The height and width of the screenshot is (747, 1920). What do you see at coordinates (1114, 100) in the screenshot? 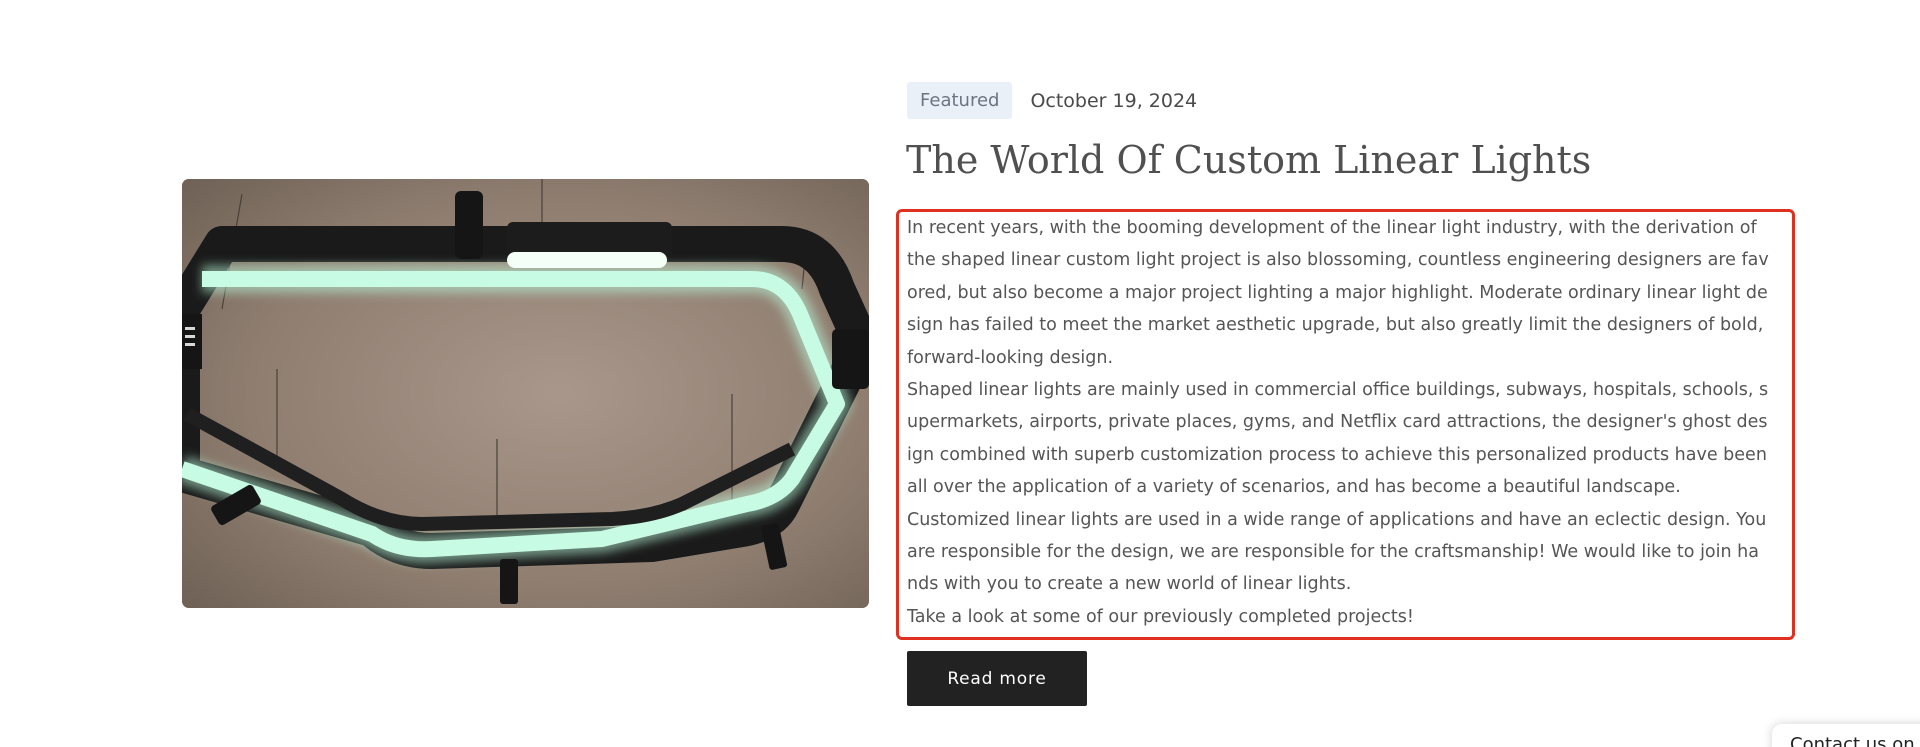
I see `publish-date: October 19, 2024` at bounding box center [1114, 100].